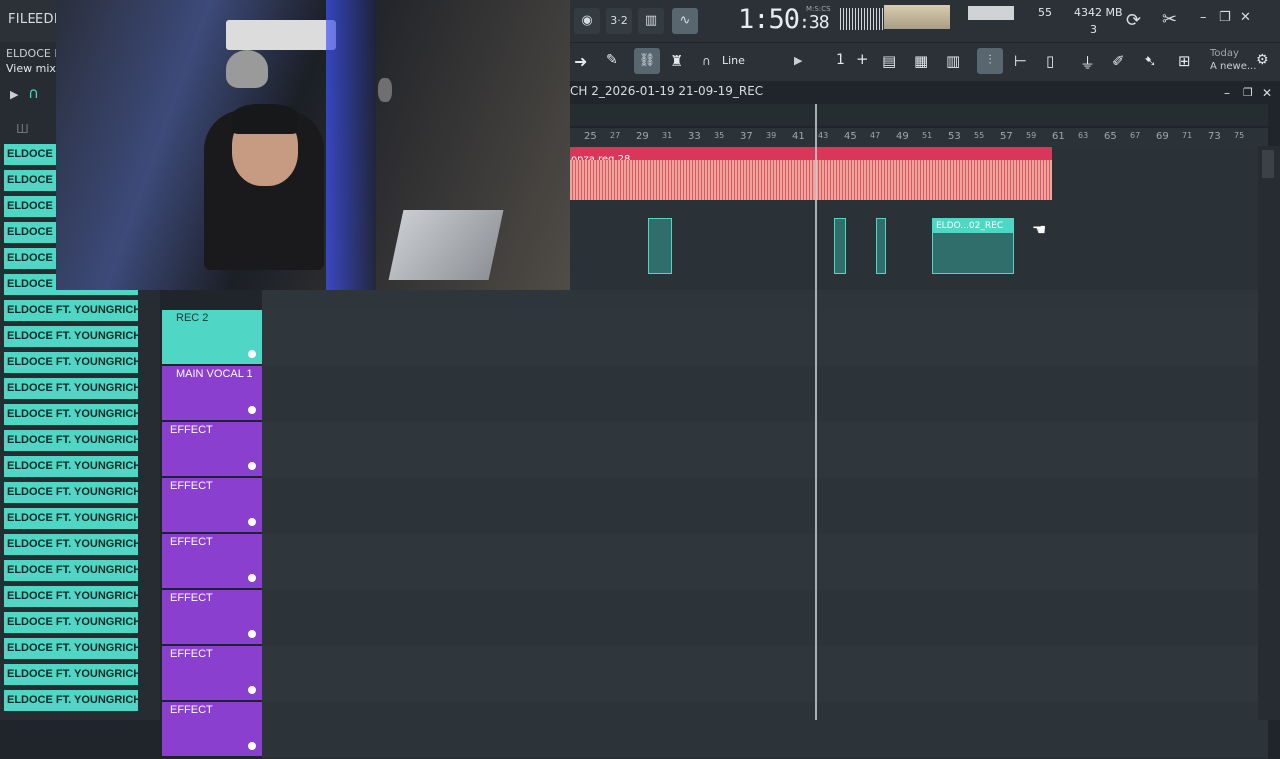  I want to click on link-icon: ⛓, so click(647, 61).